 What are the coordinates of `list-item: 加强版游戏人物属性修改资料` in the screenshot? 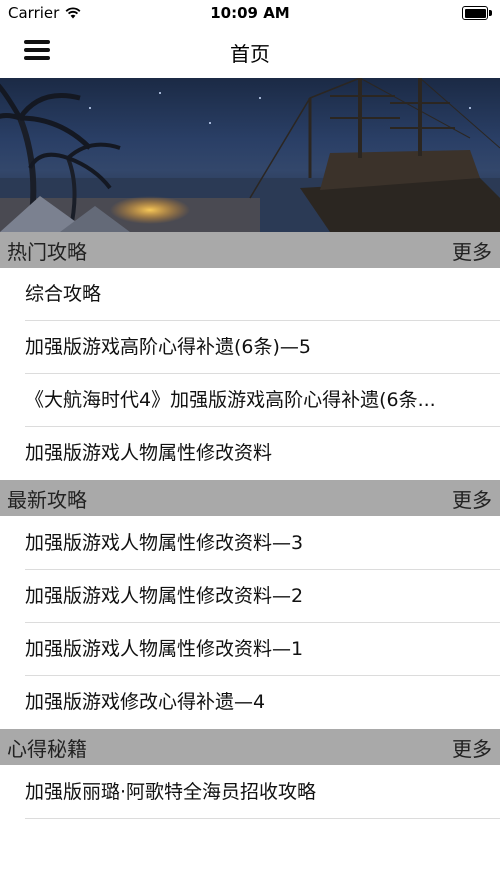 It's located at (250, 453).